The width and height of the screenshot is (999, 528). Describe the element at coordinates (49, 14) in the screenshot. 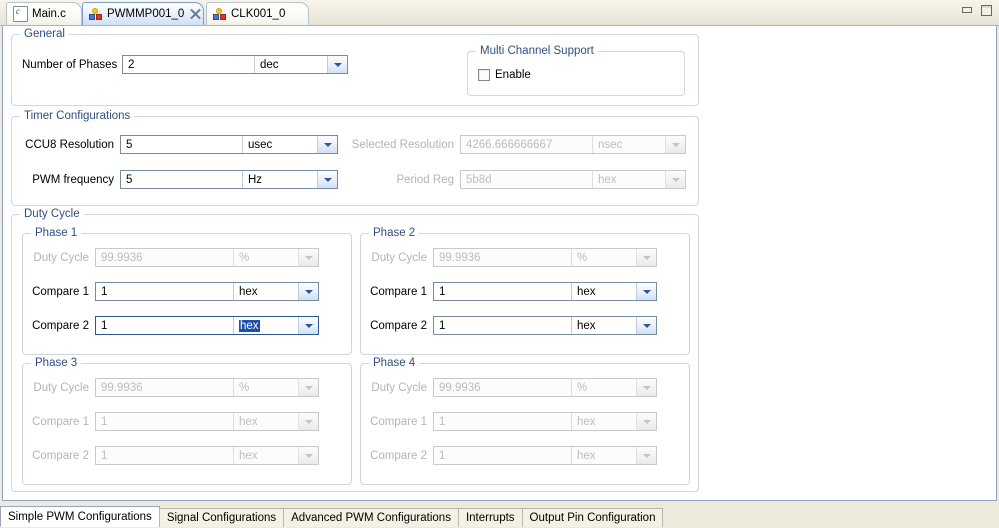

I see `editor-tab-label: Main.c` at that location.